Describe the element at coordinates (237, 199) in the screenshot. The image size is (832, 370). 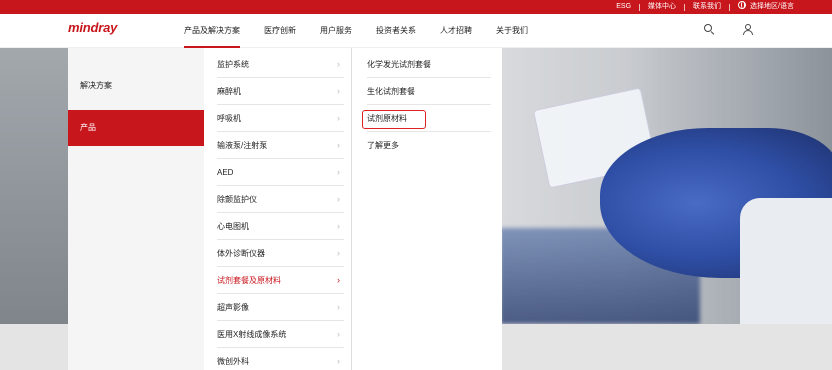
I see `menu-item-label: 除颤监护仪` at that location.